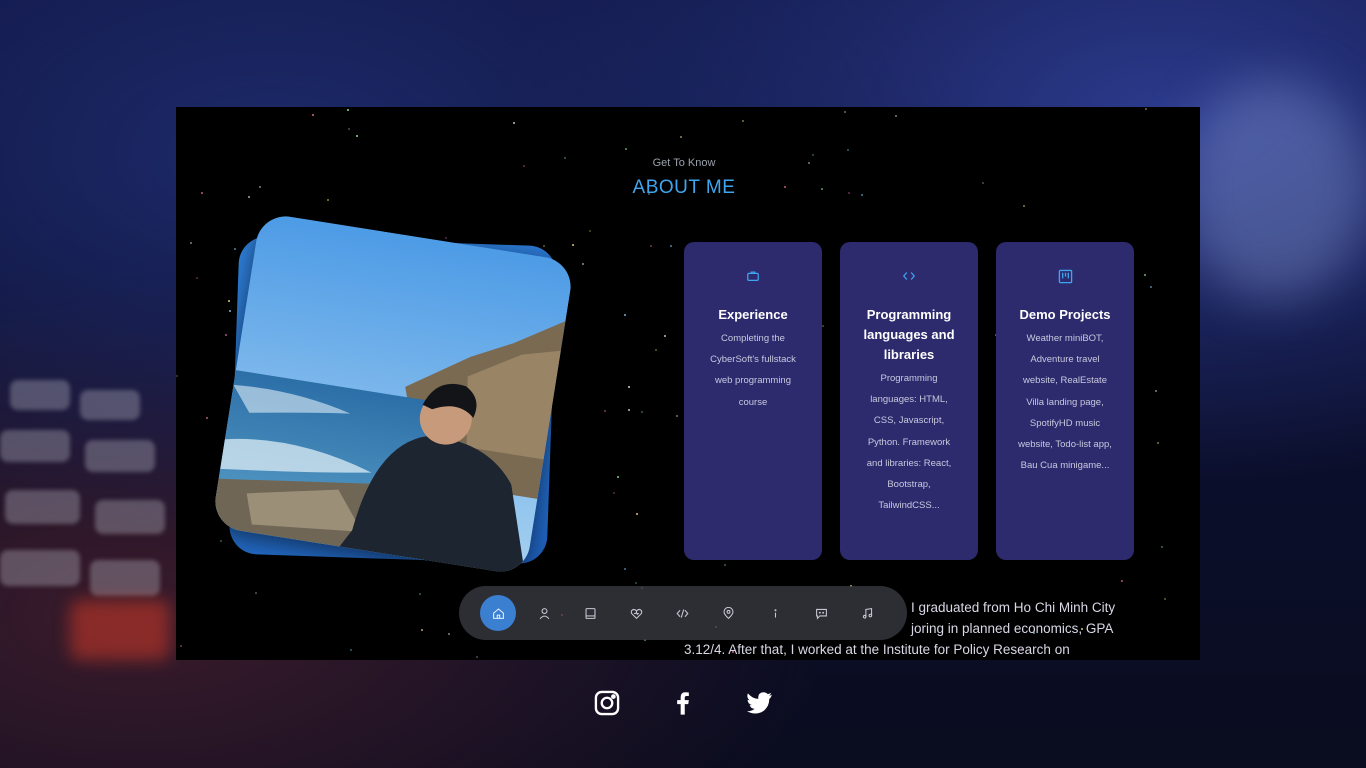  I want to click on nav-music, so click(868, 613).